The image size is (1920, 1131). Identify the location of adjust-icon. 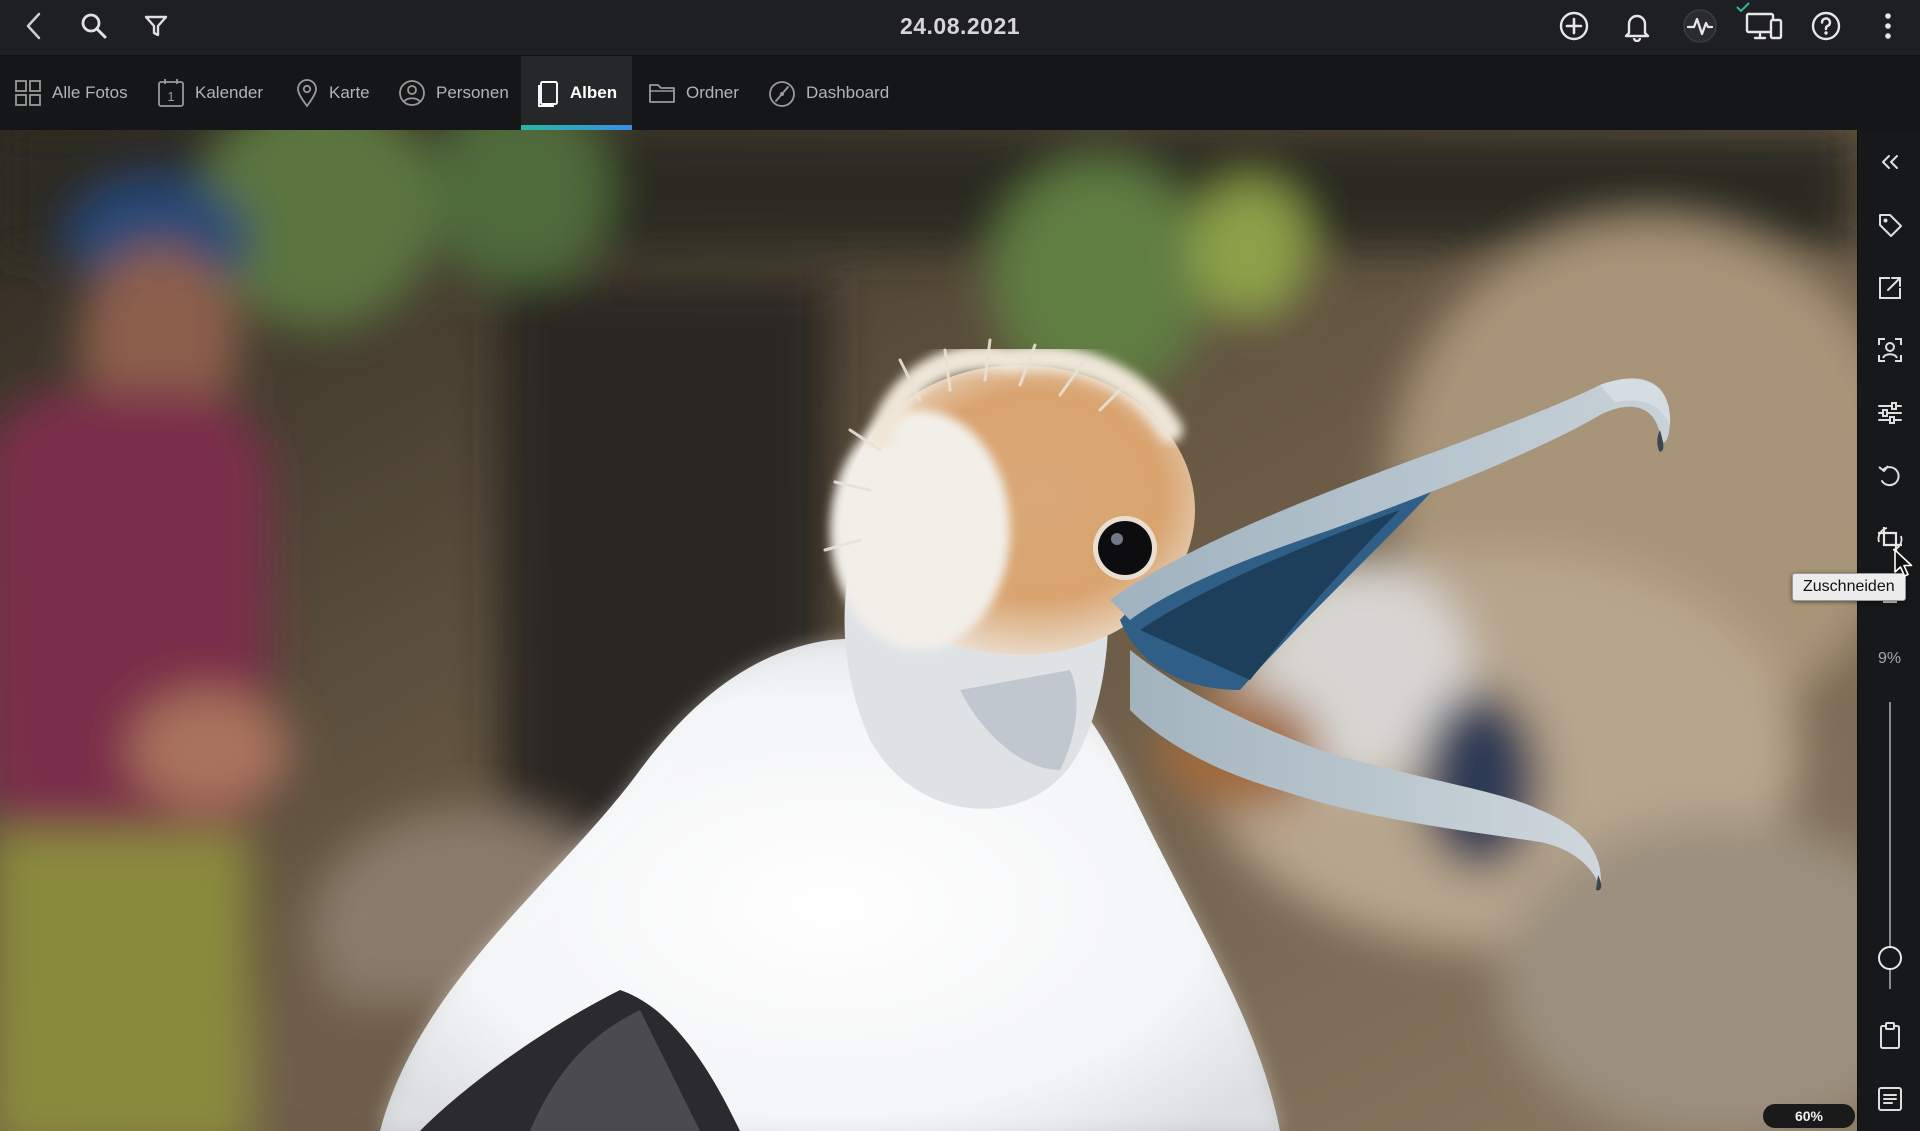
(1890, 413).